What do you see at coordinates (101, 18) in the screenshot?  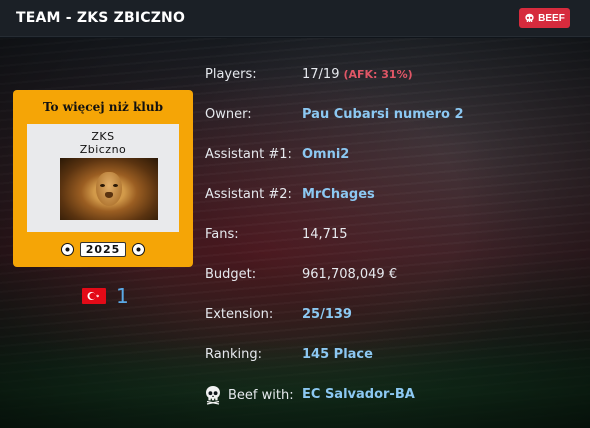 I see `page-title: TEAM - ZKS ZBICZNO` at bounding box center [101, 18].